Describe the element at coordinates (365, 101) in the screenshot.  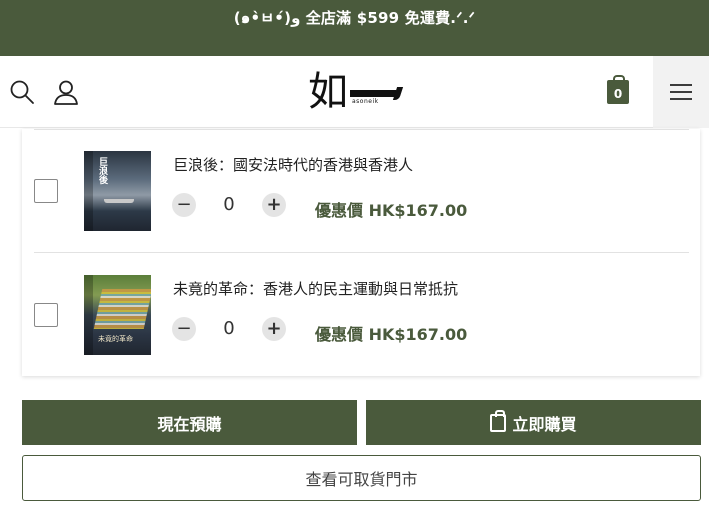
I see `logo-subtext: asoneik` at that location.